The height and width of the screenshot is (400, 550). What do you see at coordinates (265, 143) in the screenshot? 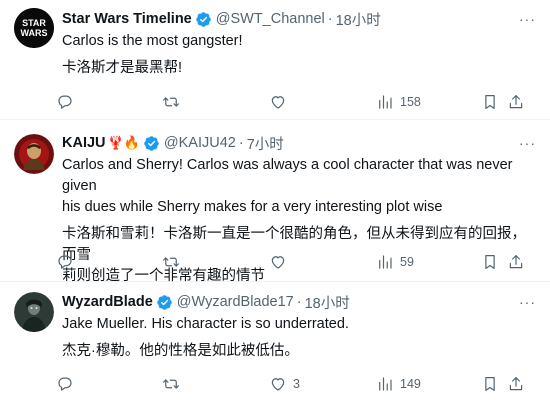
I see `timestamp: 7小时` at bounding box center [265, 143].